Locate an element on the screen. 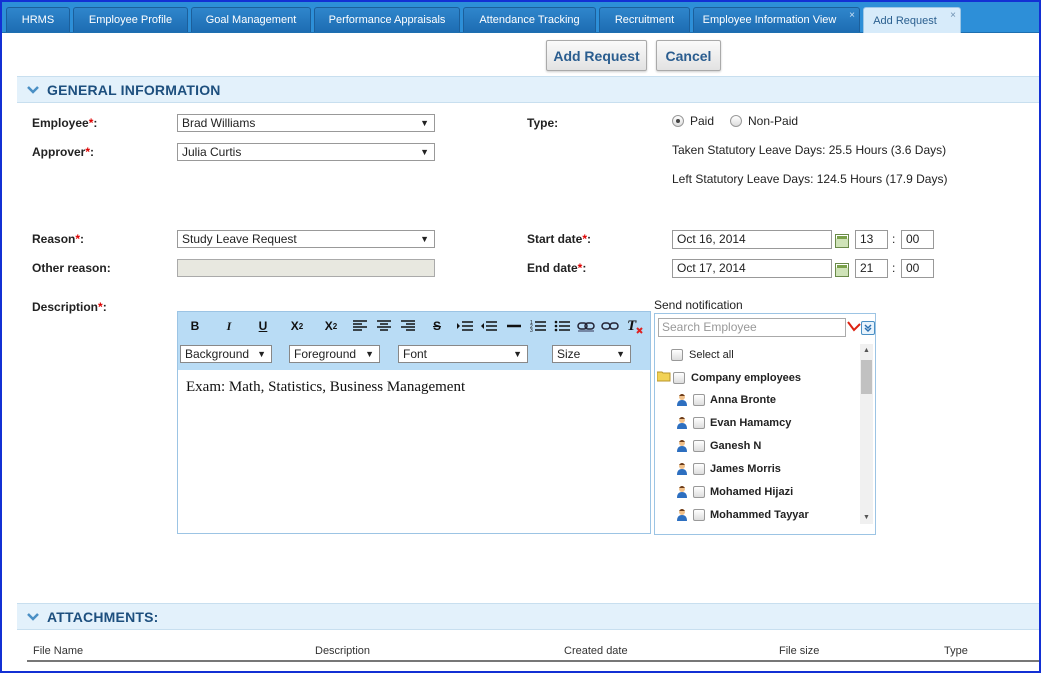  underline-icon: U is located at coordinates (263, 326).